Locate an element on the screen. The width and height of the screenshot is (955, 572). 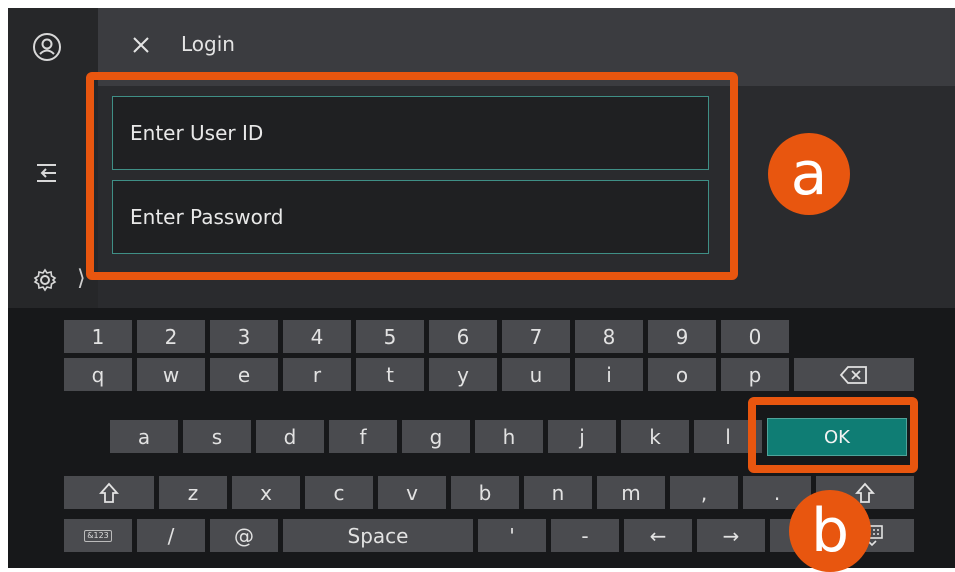
key-z: z is located at coordinates (193, 492).